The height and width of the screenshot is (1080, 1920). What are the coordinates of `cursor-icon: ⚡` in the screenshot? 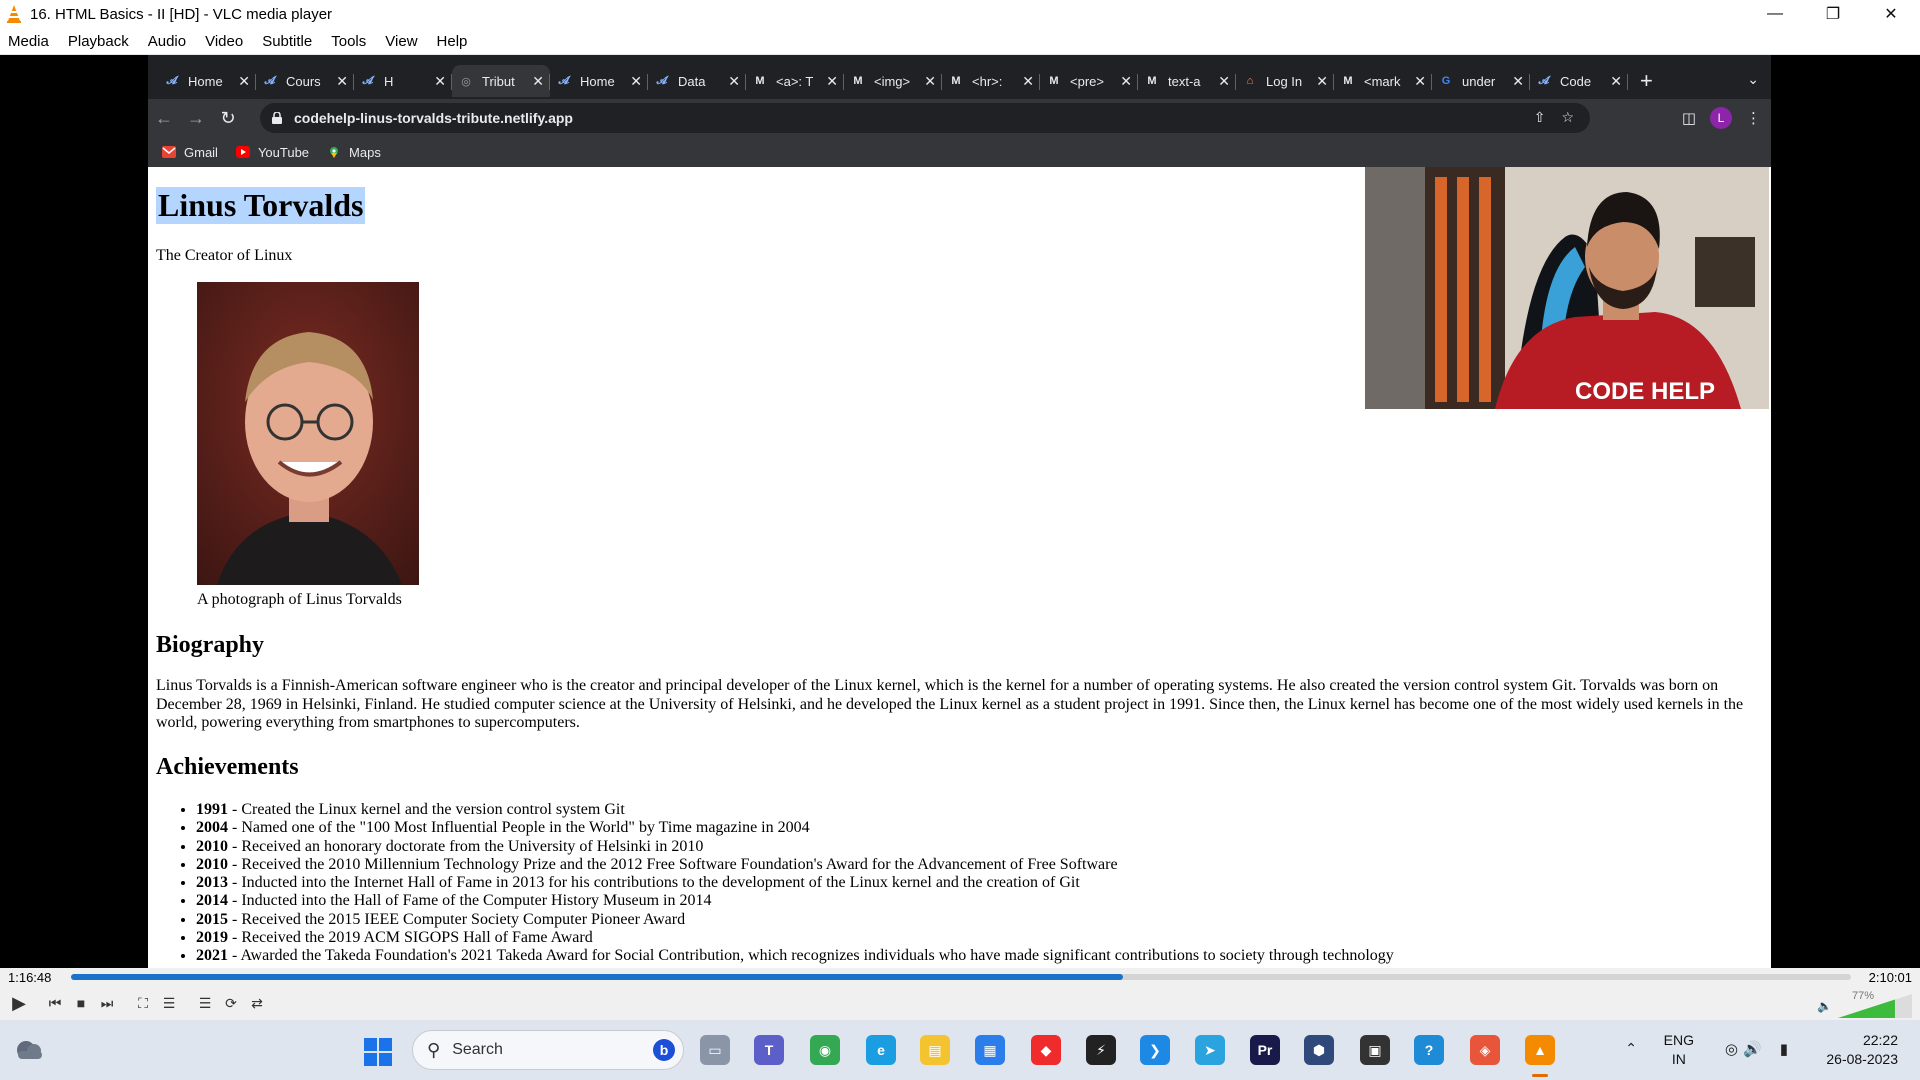 It's located at (1101, 1050).